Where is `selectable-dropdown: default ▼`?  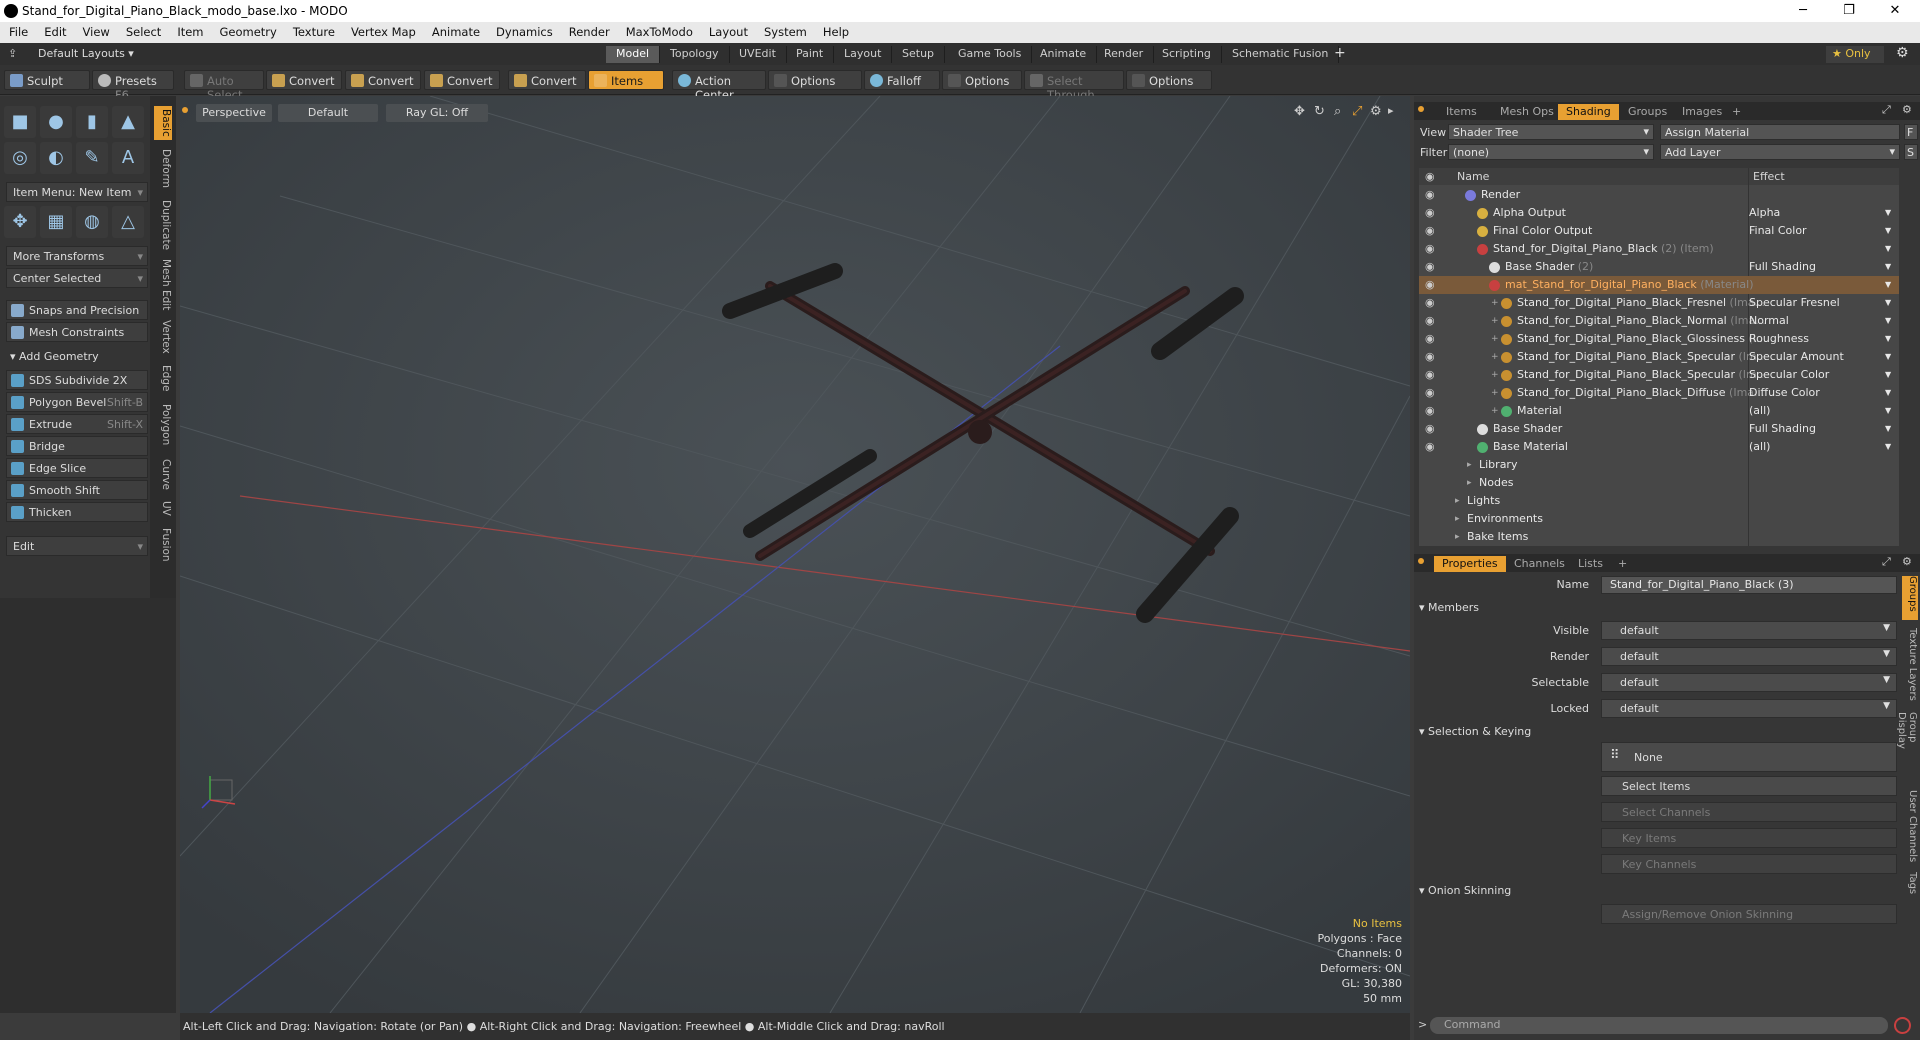 selectable-dropdown: default ▼ is located at coordinates (1749, 682).